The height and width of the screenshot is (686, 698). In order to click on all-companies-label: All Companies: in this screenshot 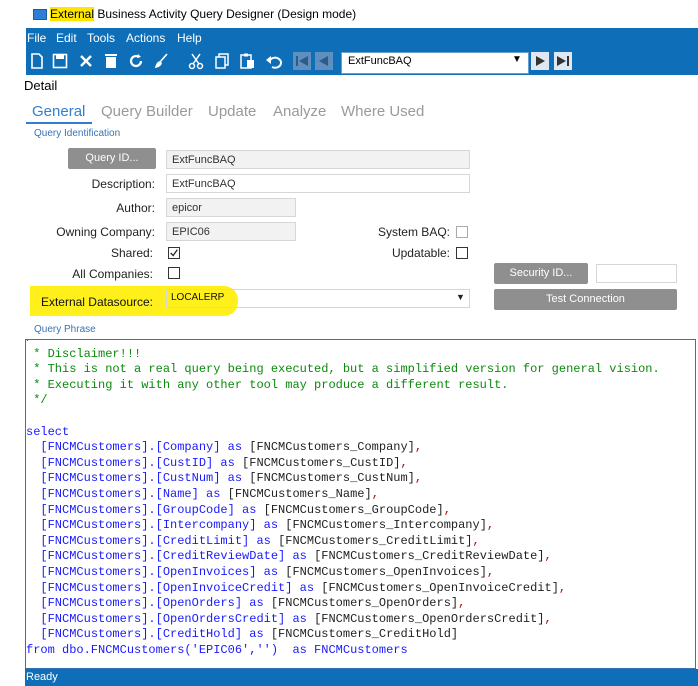, I will do `click(112, 274)`.